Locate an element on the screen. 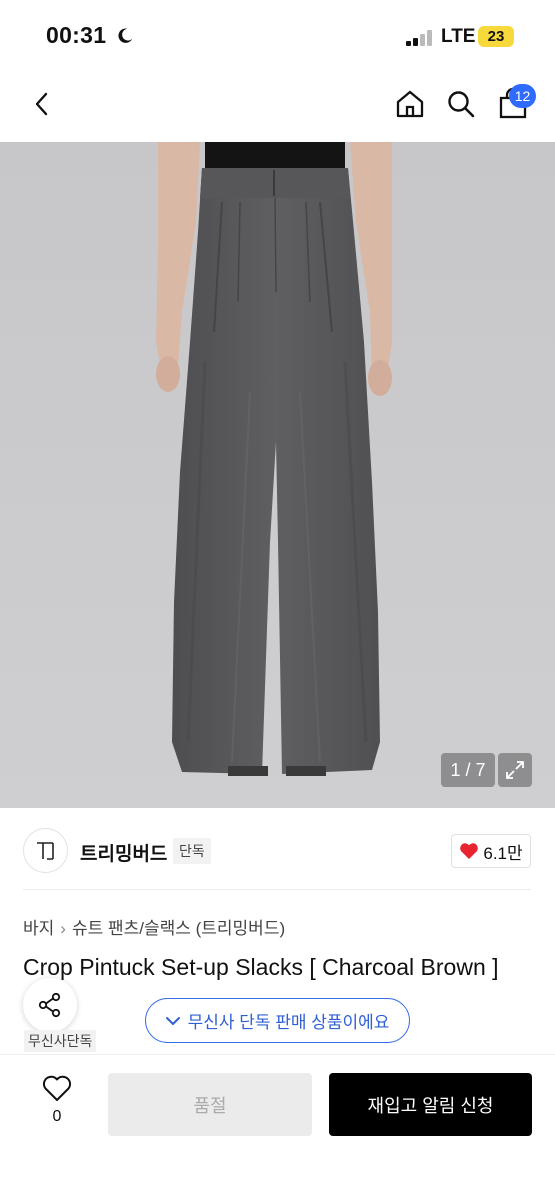  search-button is located at coordinates (461, 104).